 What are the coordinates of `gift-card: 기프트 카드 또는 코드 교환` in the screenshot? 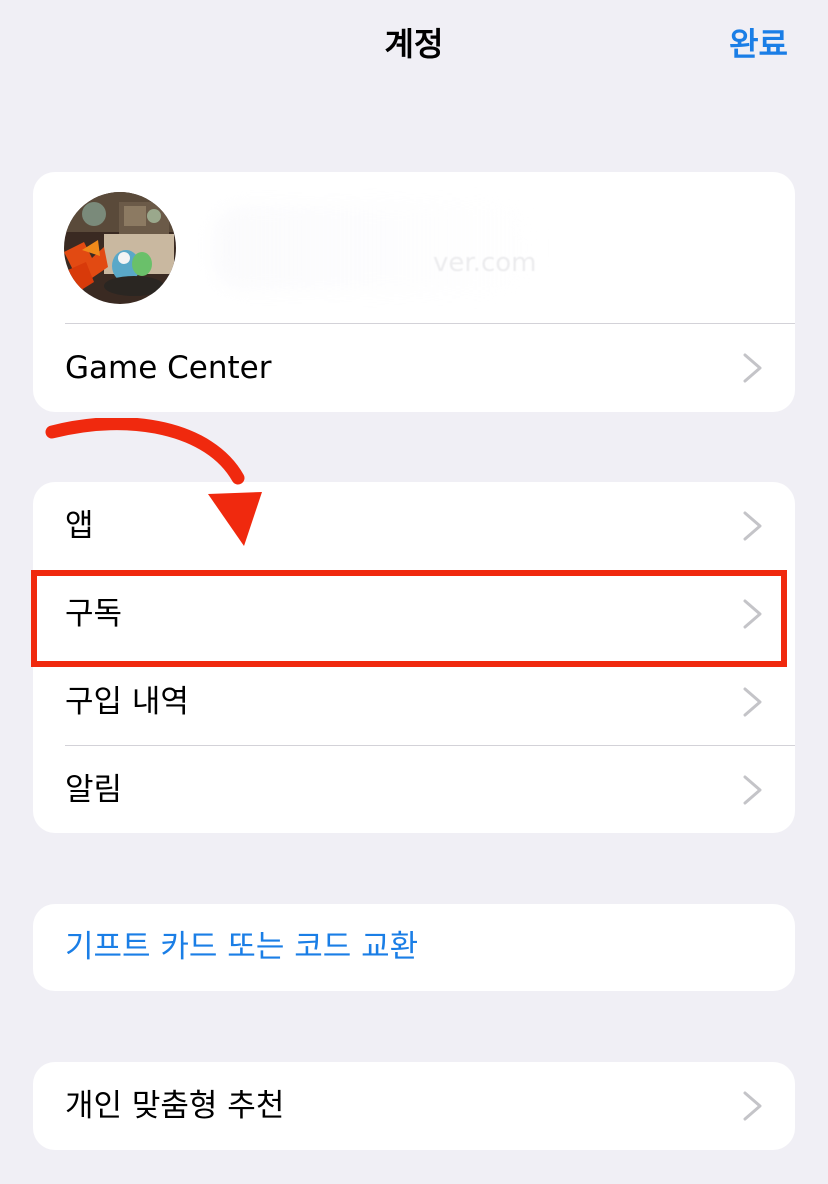 It's located at (414, 947).